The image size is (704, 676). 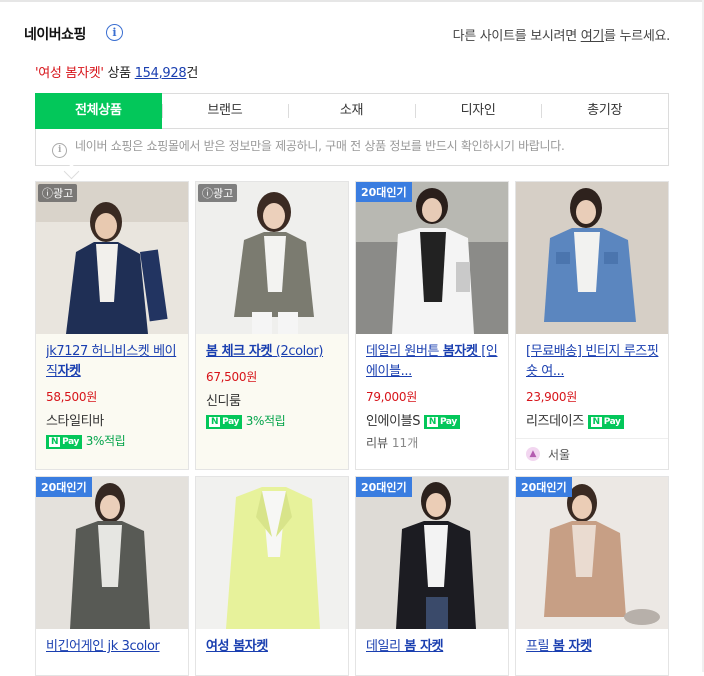 What do you see at coordinates (114, 362) in the screenshot?
I see `product-title: jk7127 허니비스켓 베이직자켓` at bounding box center [114, 362].